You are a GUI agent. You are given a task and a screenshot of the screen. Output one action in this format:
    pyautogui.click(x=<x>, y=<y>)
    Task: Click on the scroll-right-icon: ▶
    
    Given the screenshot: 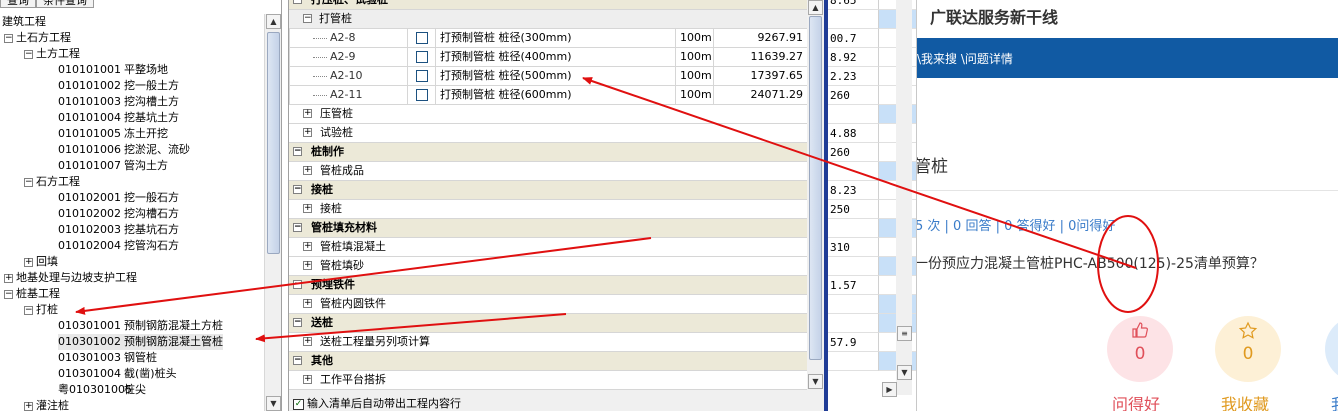 What is the action you would take?
    pyautogui.click(x=889, y=389)
    